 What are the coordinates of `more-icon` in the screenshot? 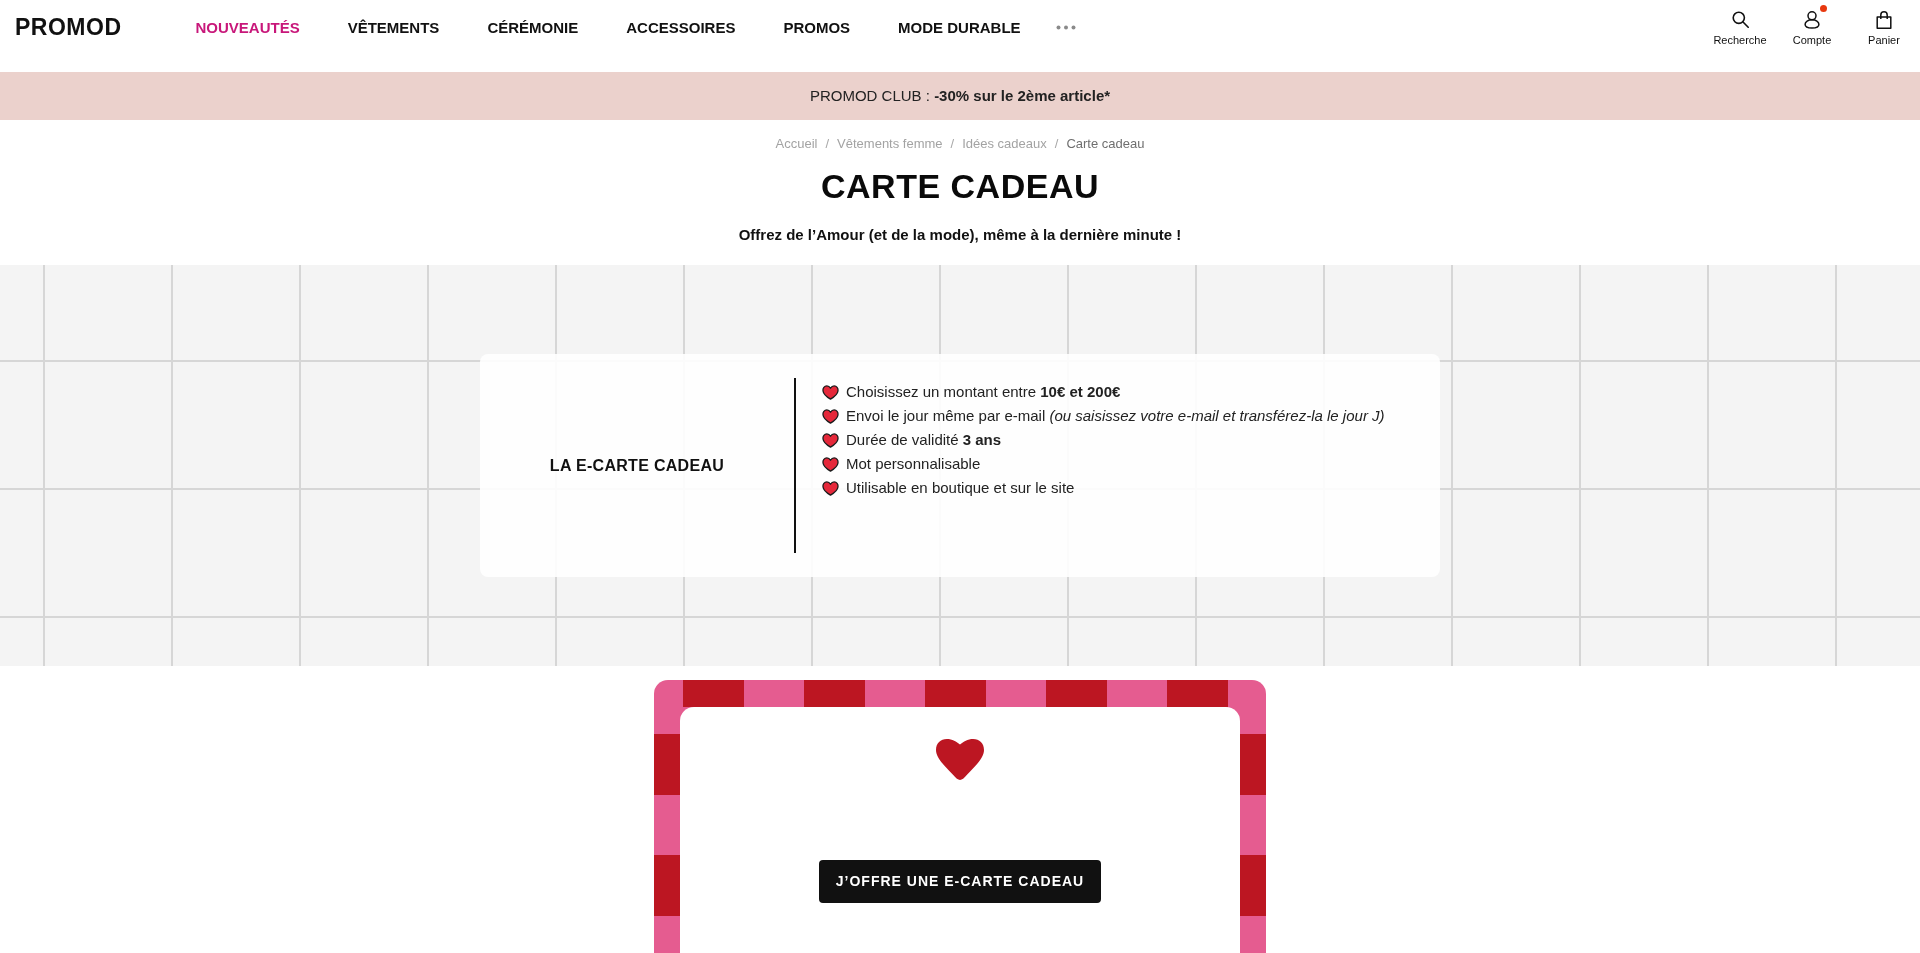 It's located at (1065, 27).